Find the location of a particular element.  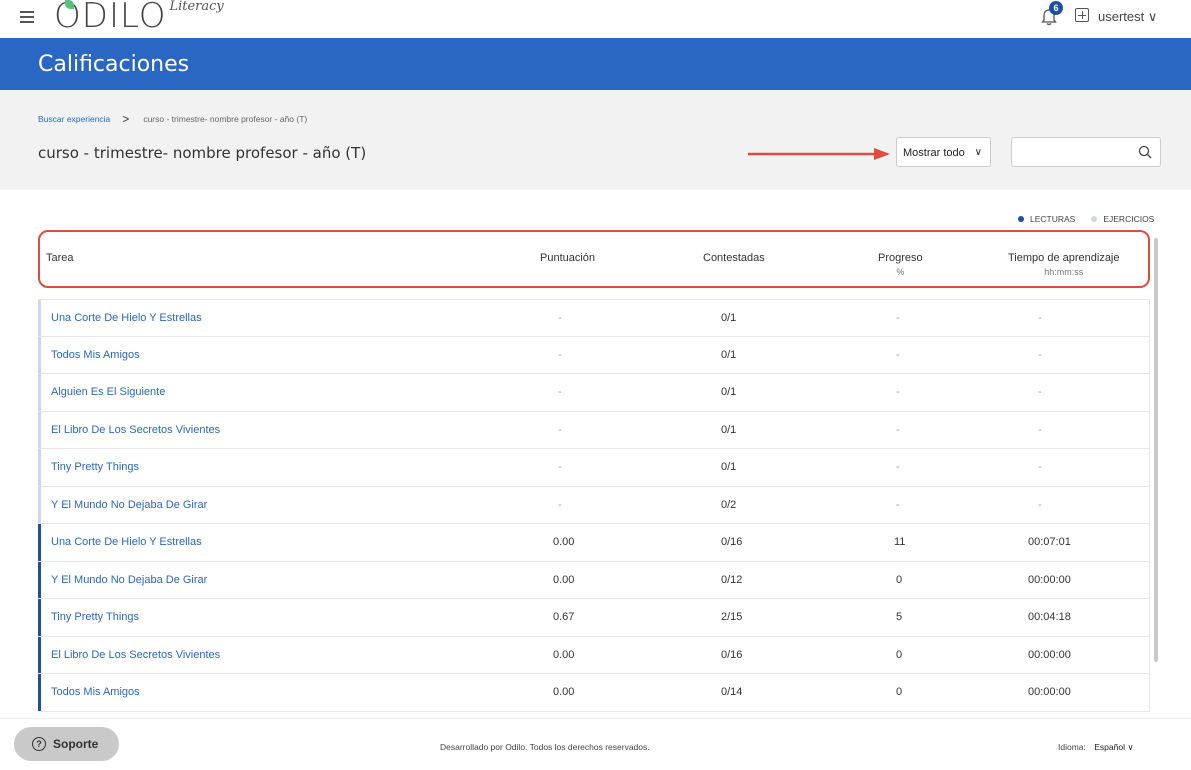

cell-answered: 0/1 is located at coordinates (729, 467).